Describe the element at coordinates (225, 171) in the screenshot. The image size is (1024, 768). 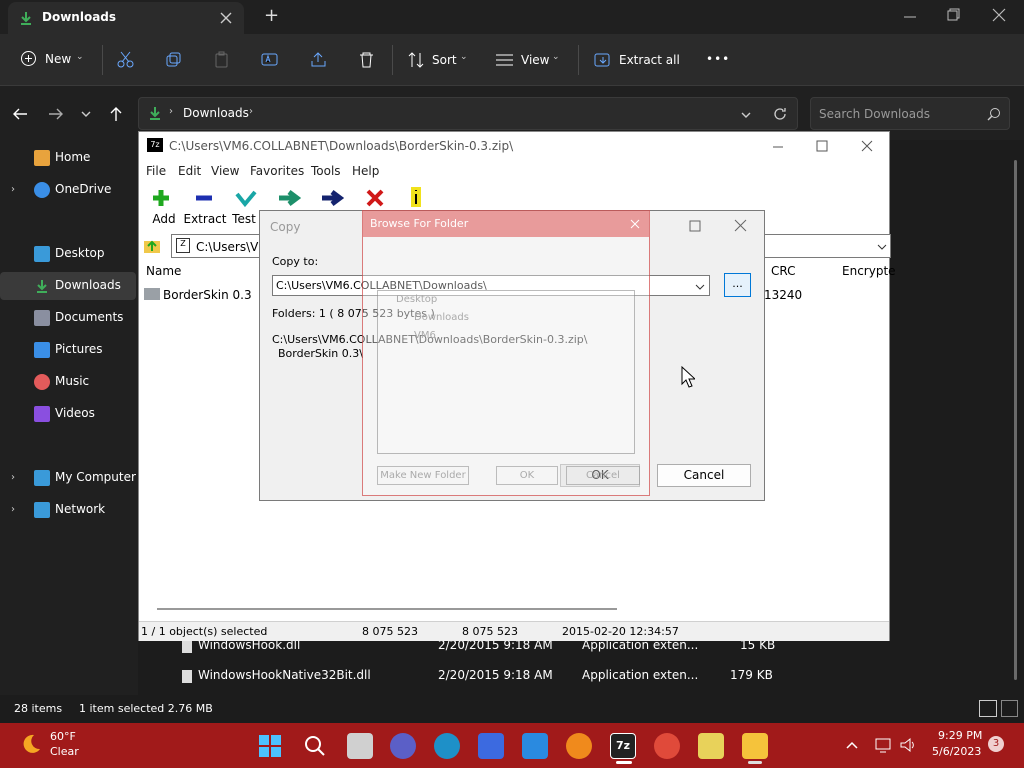
I see `menu-view: View` at that location.